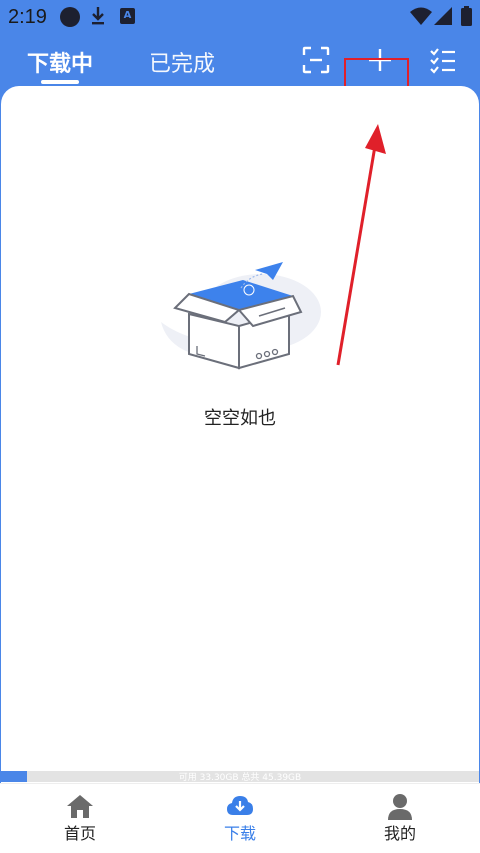 The height and width of the screenshot is (853, 480). Describe the element at coordinates (27, 17) in the screenshot. I see `status-time: 2:19` at that location.